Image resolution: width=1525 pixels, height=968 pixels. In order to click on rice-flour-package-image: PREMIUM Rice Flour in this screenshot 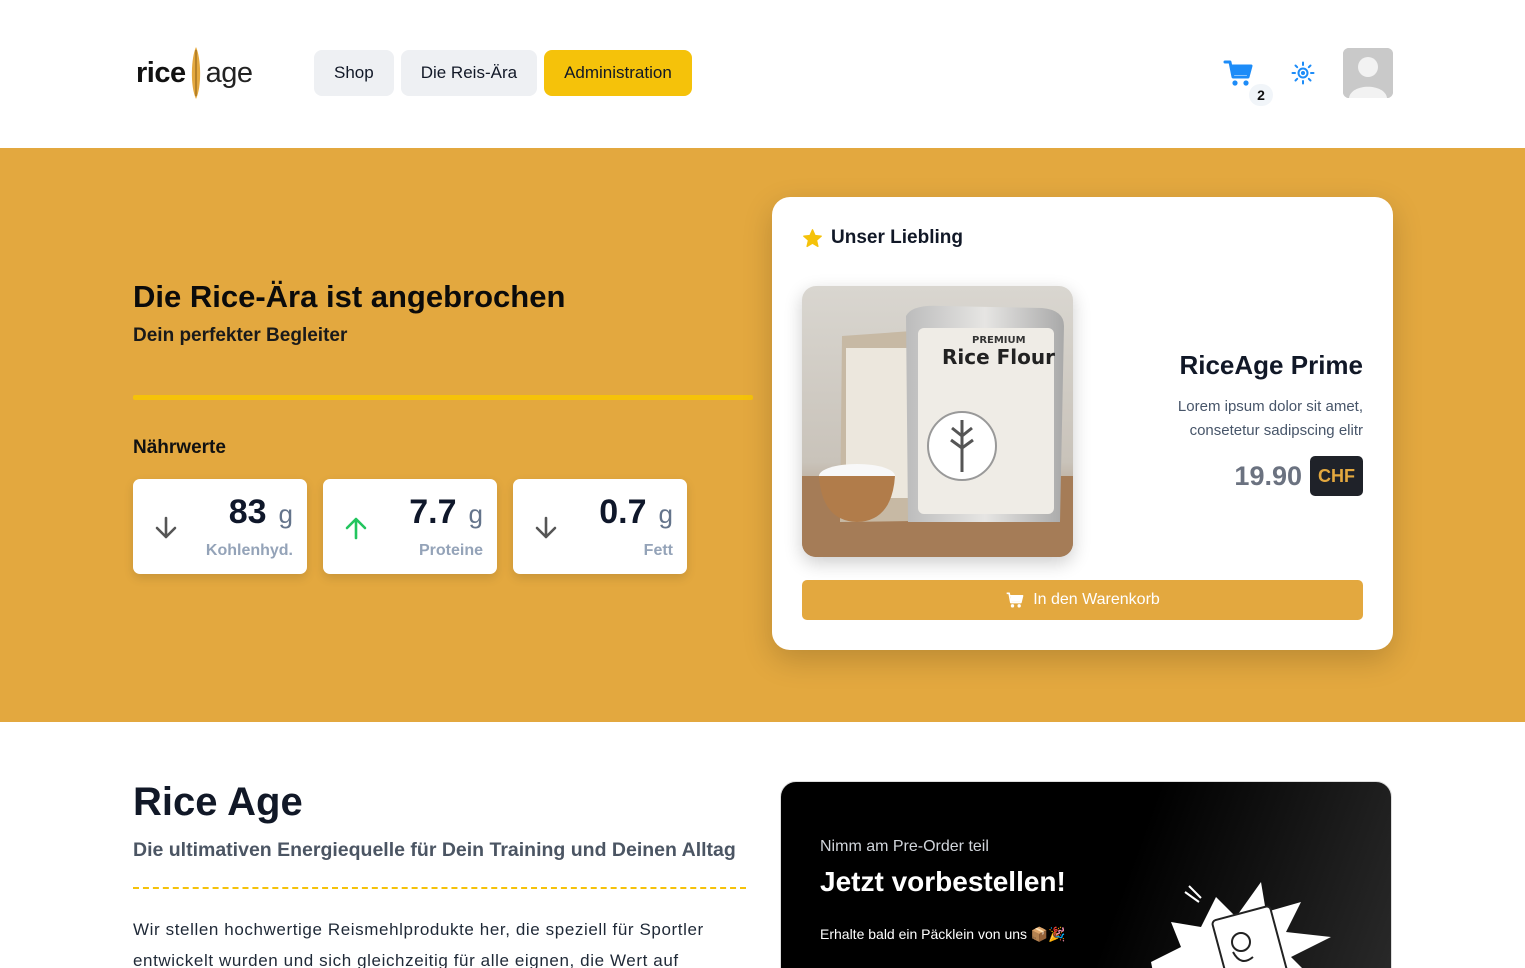, I will do `click(937, 421)`.